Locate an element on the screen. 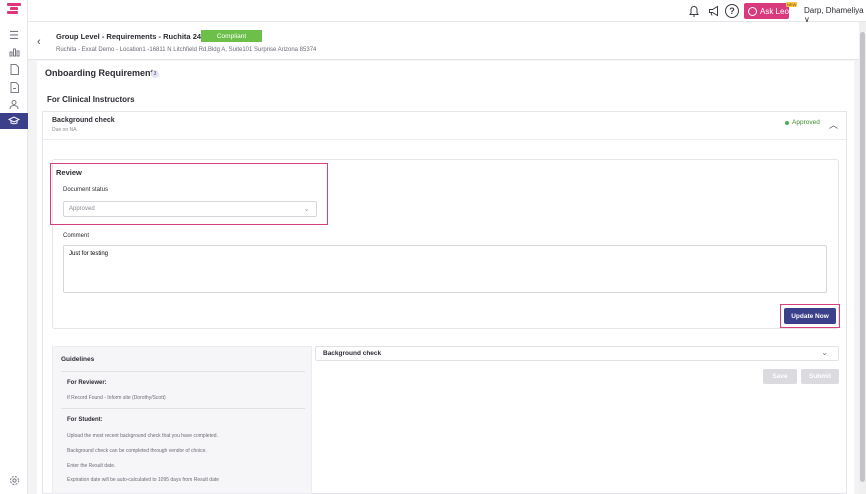  collapse-chevron-icon: ︿ is located at coordinates (833, 124).